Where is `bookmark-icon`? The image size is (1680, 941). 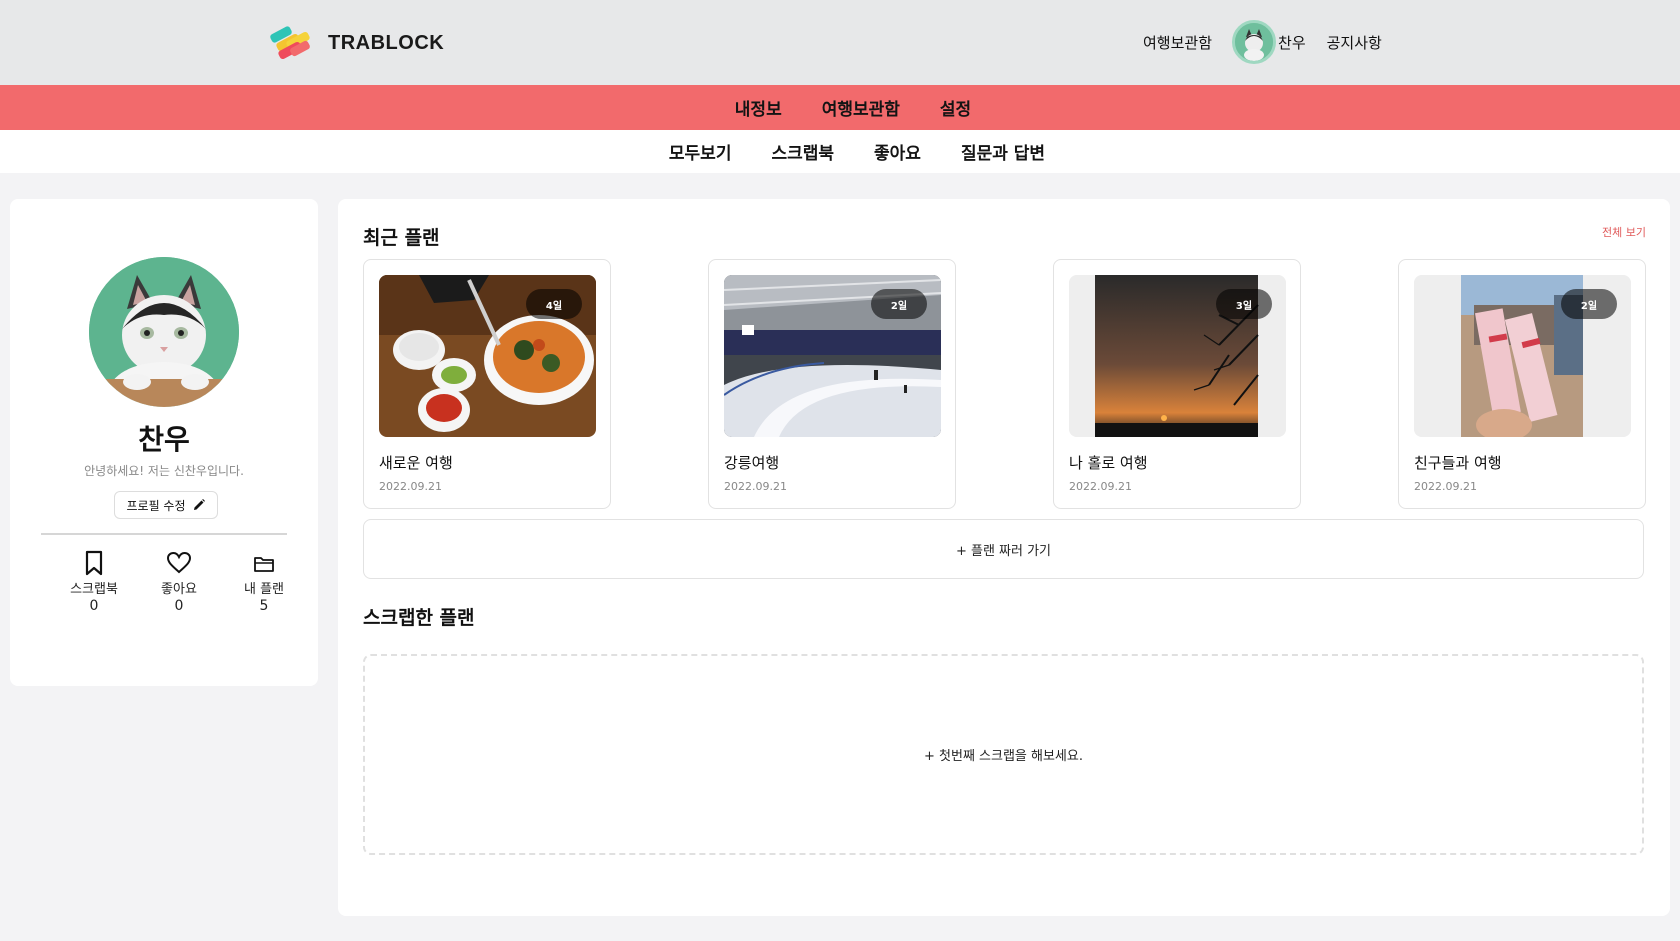
bookmark-icon is located at coordinates (94, 563).